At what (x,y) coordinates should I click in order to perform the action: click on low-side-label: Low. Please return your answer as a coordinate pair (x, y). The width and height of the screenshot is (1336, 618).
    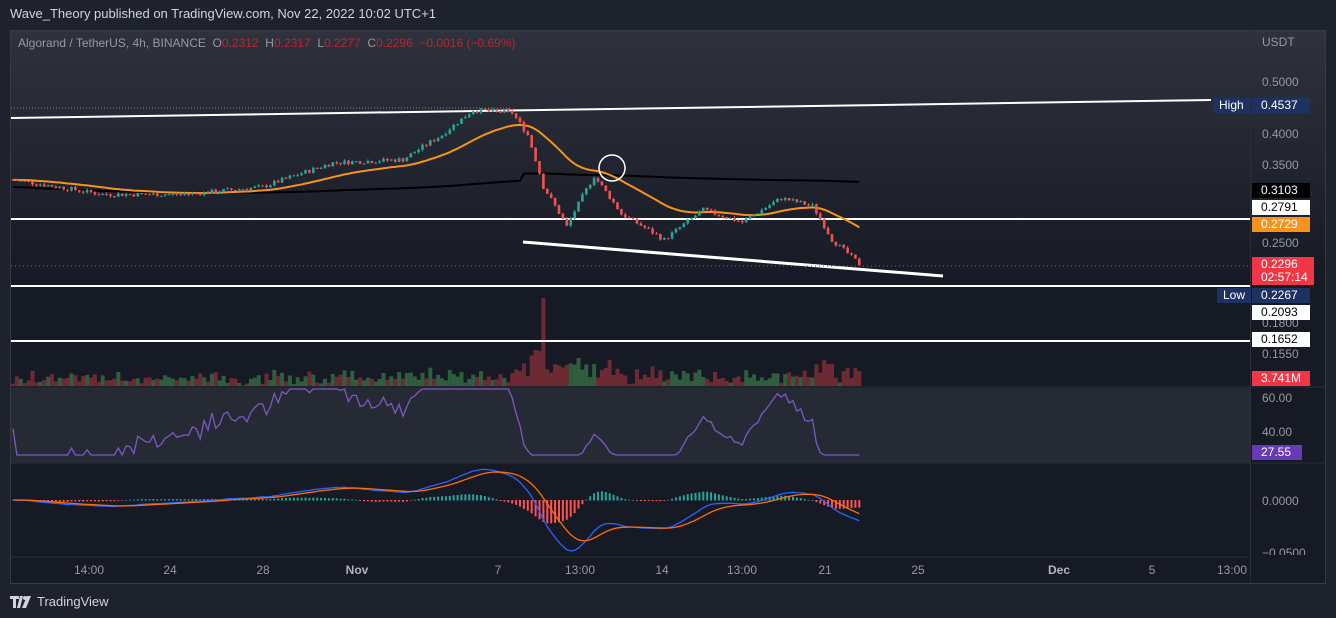
    Looking at the image, I should click on (1234, 295).